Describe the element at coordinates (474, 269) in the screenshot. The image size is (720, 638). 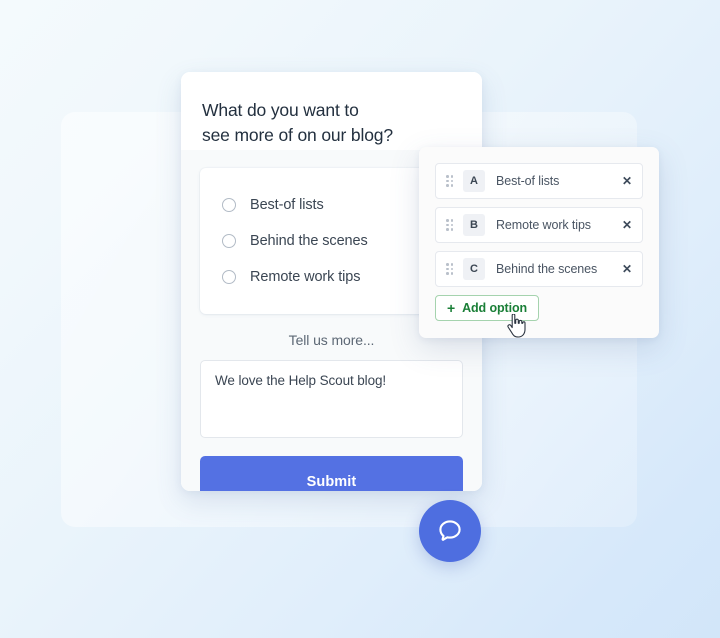
I see `option-key-badge: C` at that location.